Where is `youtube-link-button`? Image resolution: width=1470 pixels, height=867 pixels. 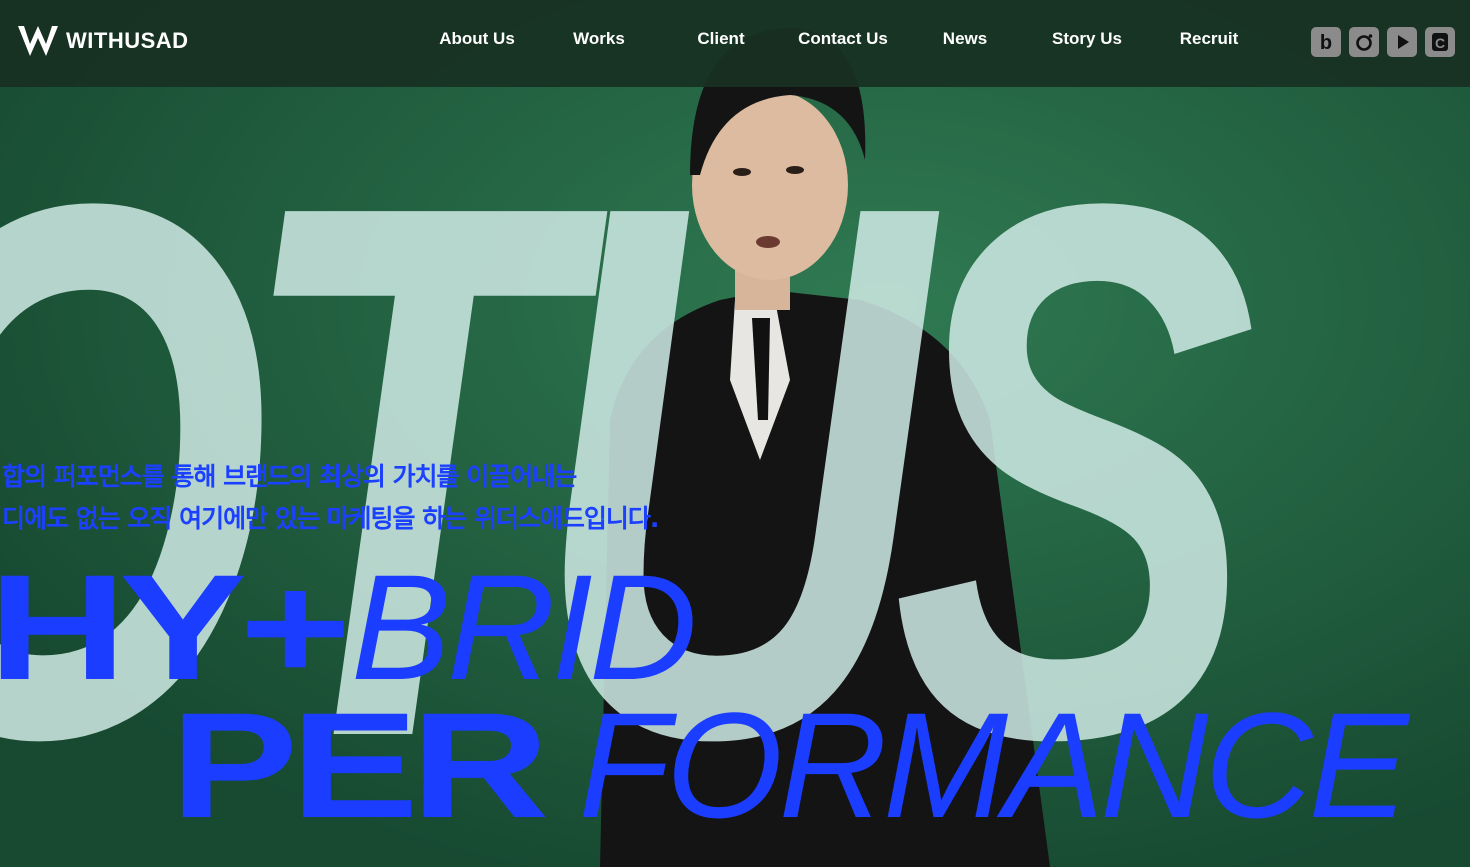 youtube-link-button is located at coordinates (1402, 42).